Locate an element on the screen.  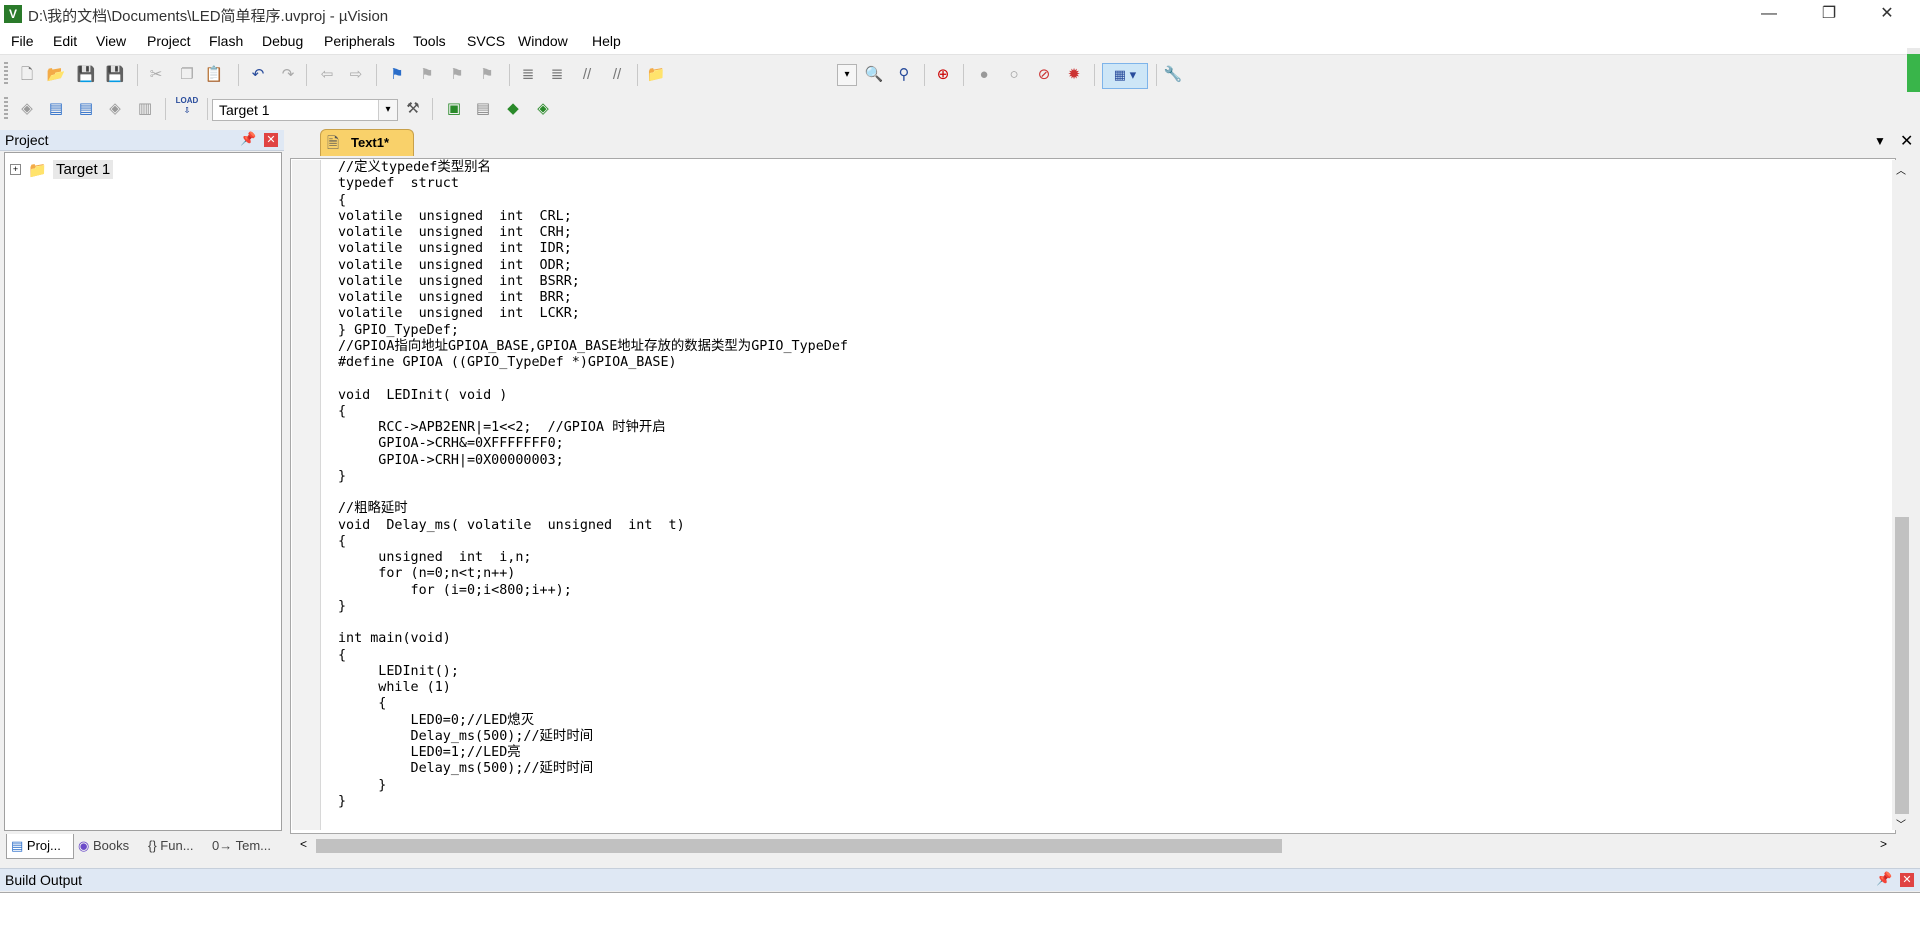
menu-edit: Edit is located at coordinates (65, 41).